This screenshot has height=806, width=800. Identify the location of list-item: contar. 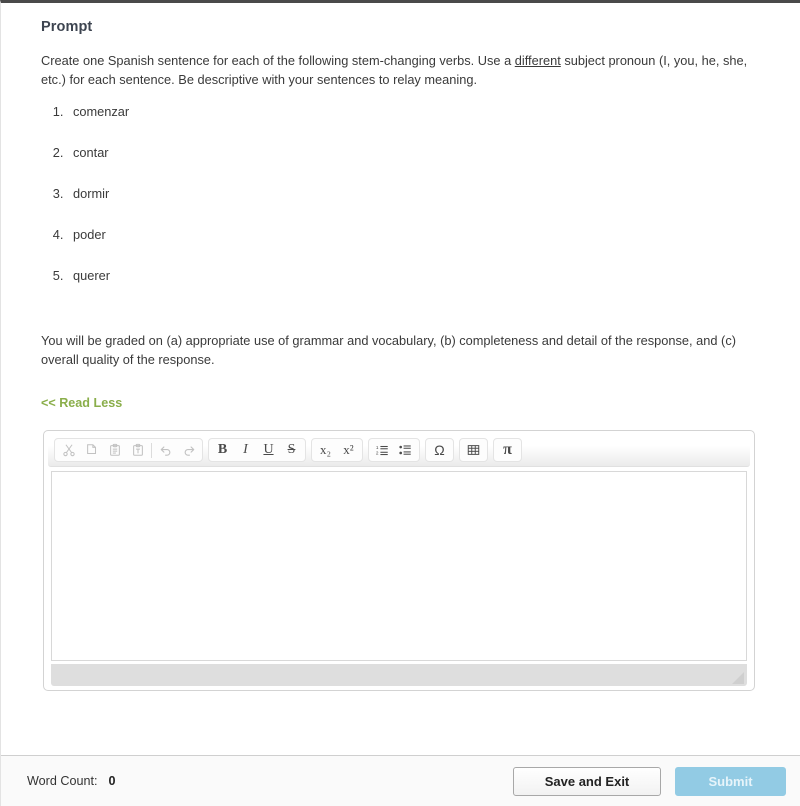
(414, 152).